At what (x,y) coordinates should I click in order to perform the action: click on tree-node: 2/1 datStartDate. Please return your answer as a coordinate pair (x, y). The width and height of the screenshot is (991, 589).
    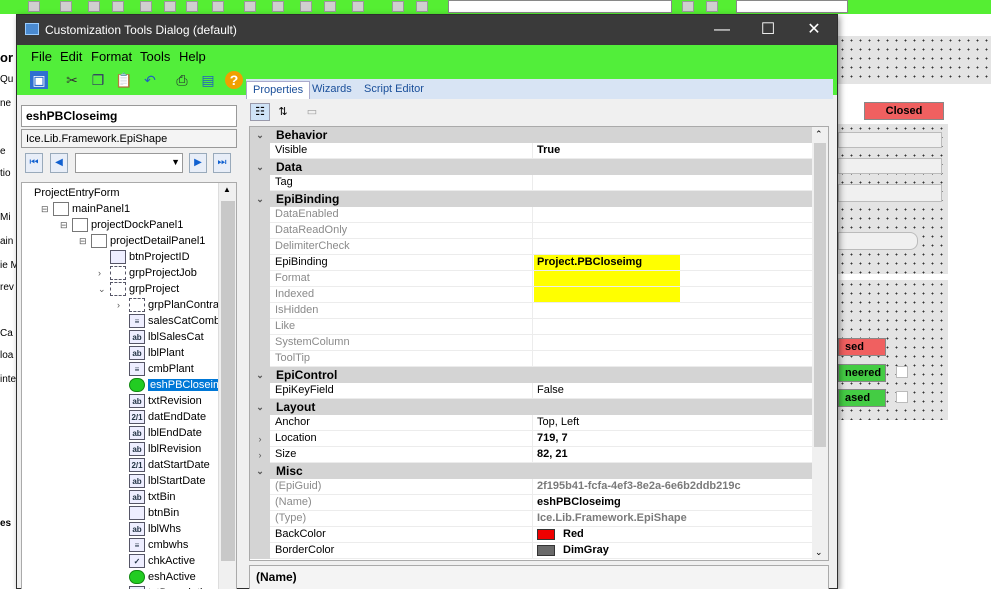
    Looking at the image, I should click on (169, 465).